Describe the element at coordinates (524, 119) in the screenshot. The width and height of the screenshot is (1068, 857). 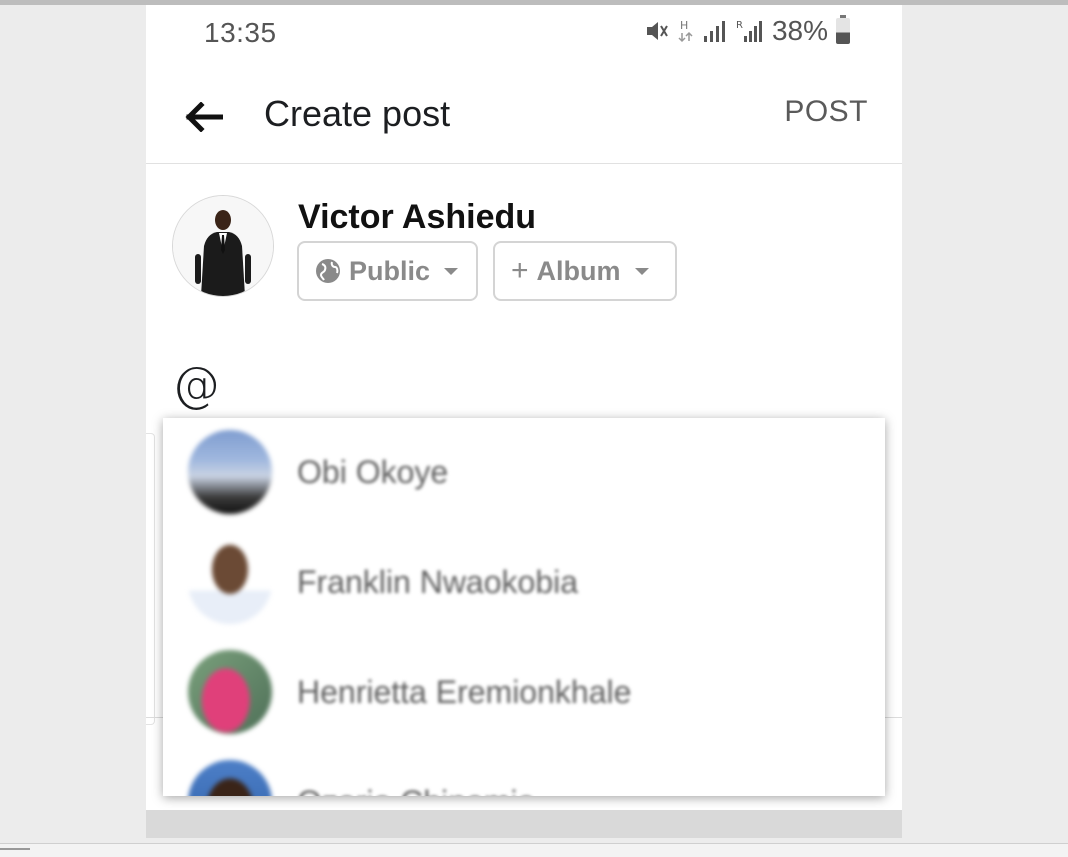
I see `app-bar: Create post POST` at that location.